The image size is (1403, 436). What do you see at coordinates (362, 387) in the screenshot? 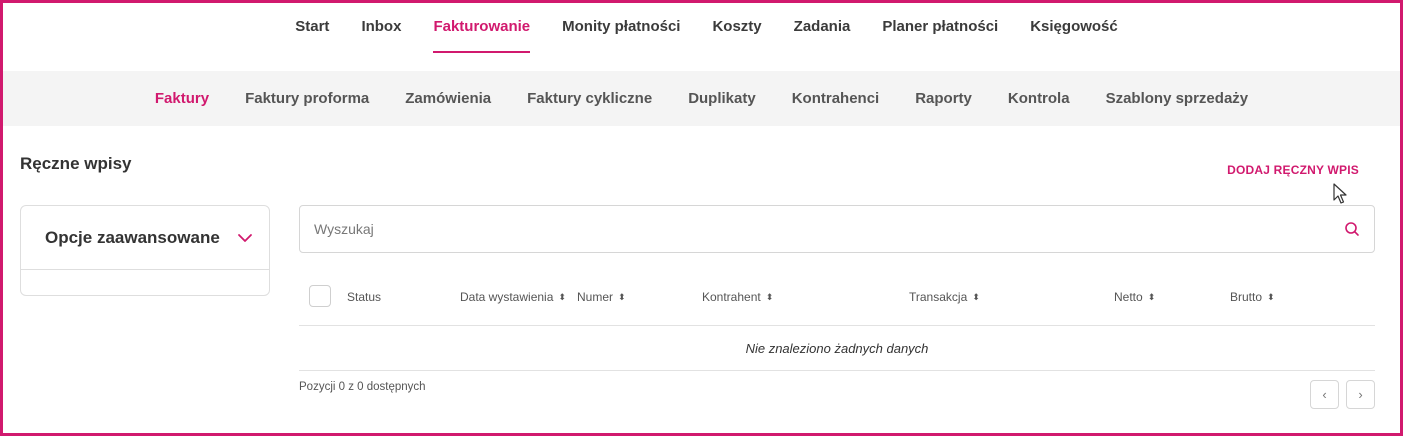
I see `pagination-info: Pozycji 0 z 0 dostępnych` at bounding box center [362, 387].